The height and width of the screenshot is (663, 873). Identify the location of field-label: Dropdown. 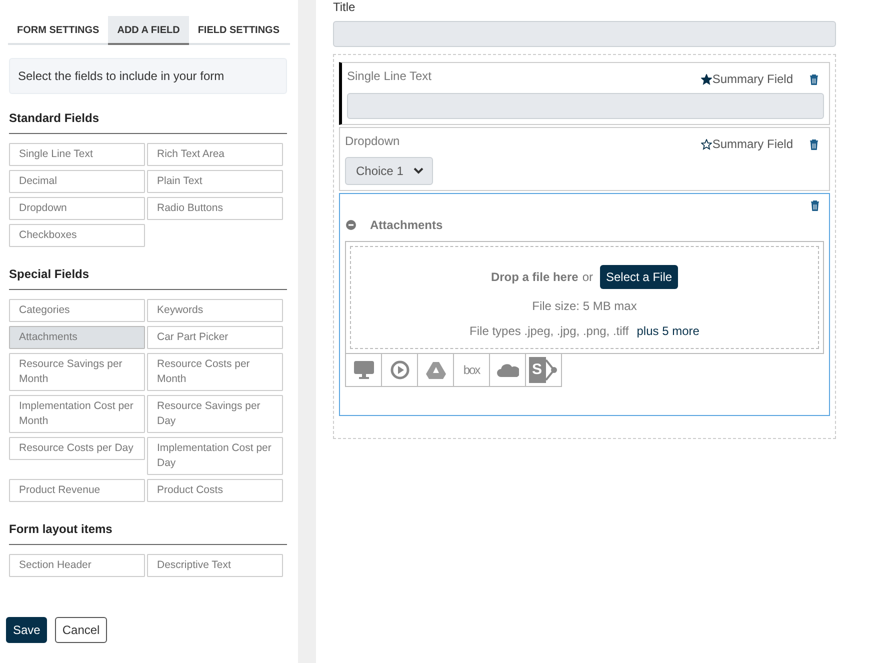
(372, 141).